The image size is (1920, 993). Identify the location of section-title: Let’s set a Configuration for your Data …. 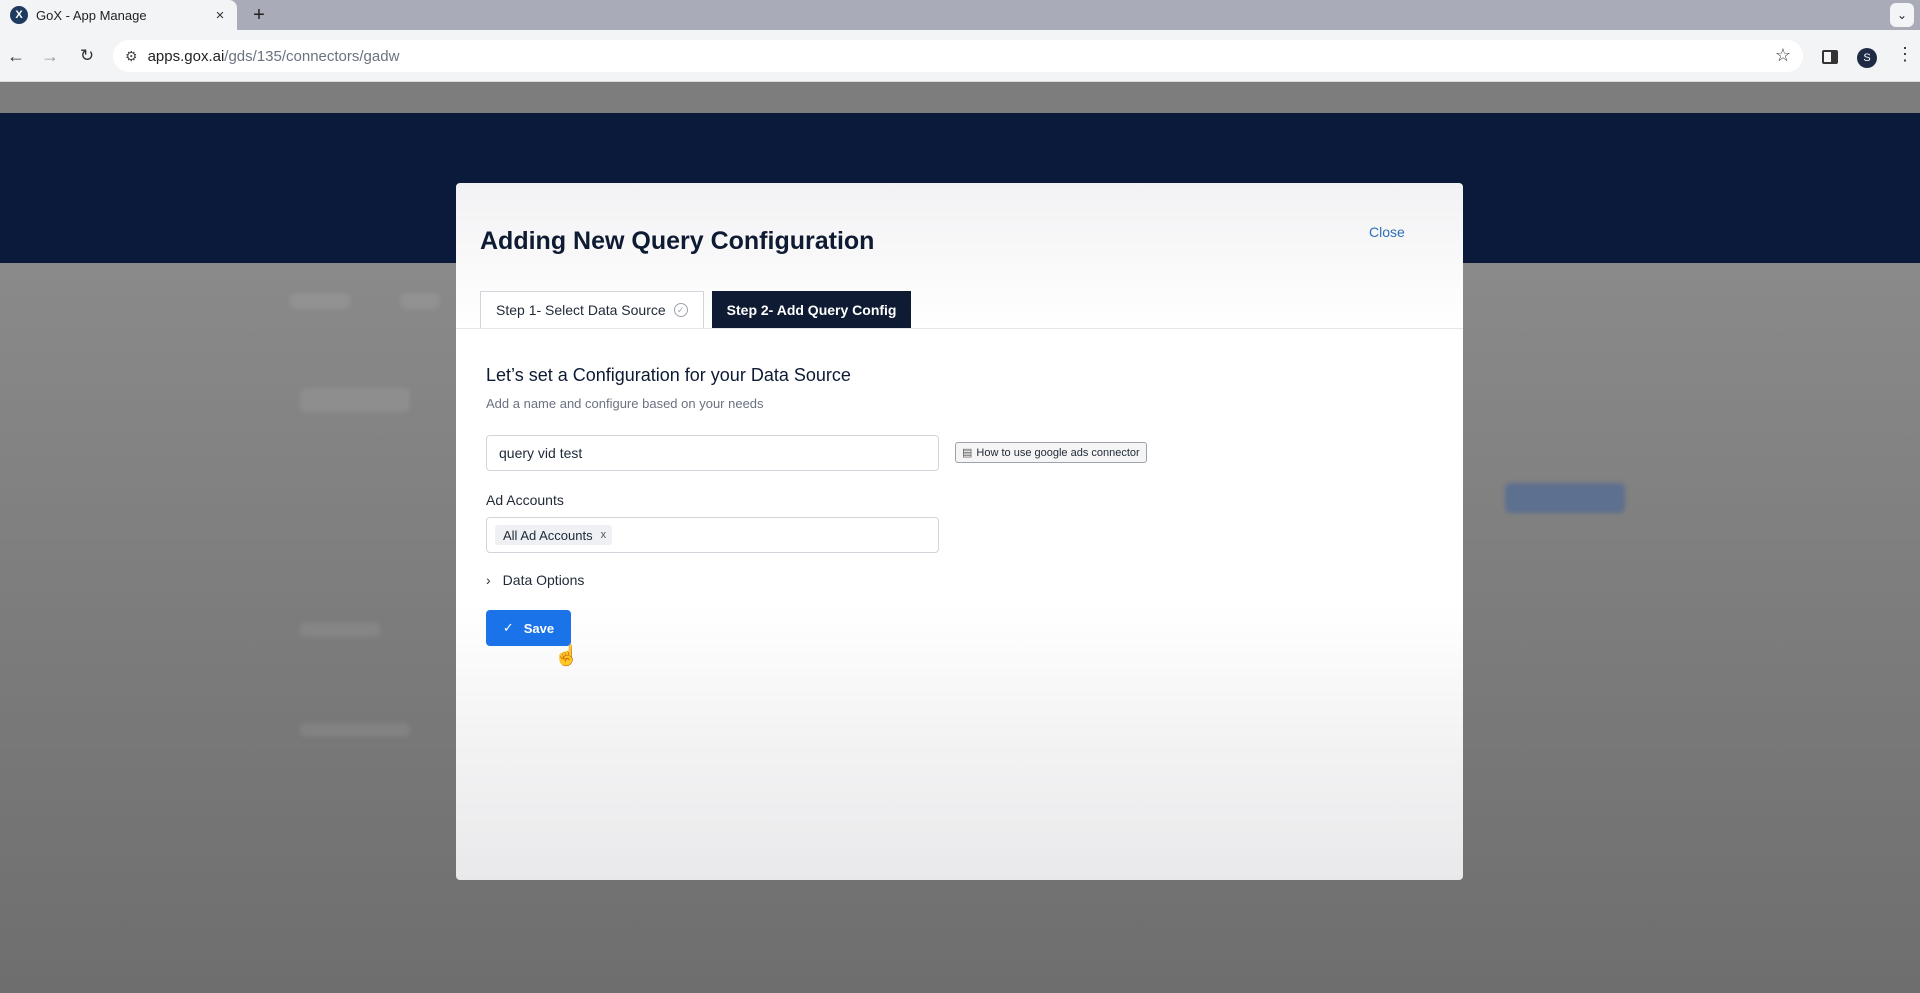
(668, 375).